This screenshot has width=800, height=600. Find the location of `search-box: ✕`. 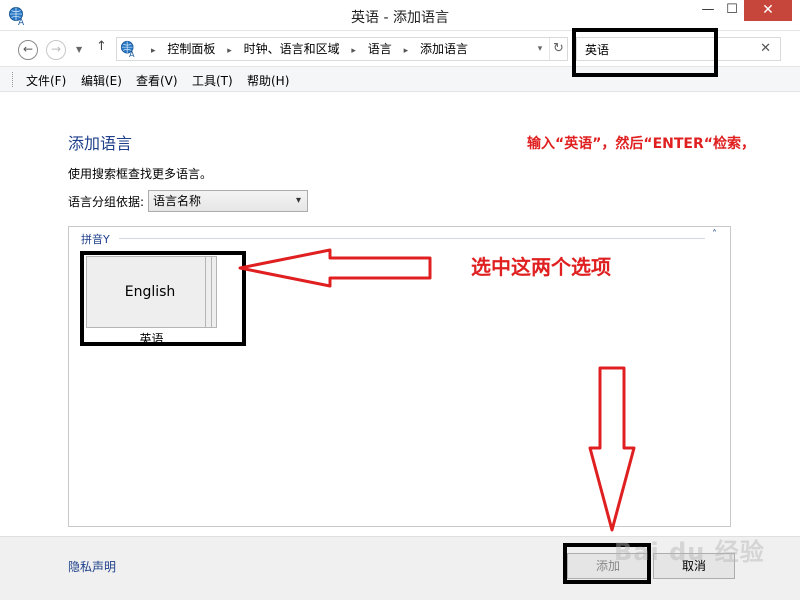

search-box: ✕ is located at coordinates (678, 49).